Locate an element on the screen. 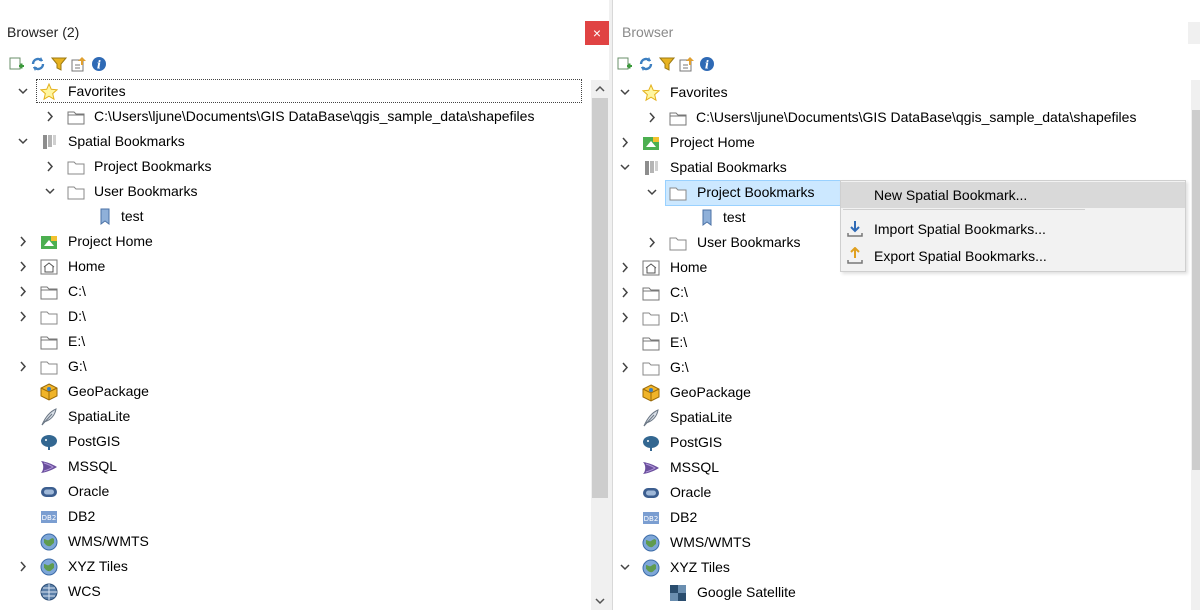 The width and height of the screenshot is (1200, 610). tree-item-label: Oracle is located at coordinates (691, 492).